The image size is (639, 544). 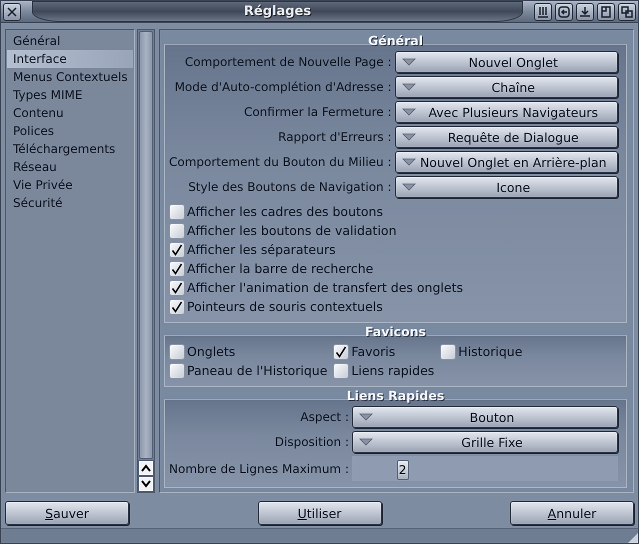 I want to click on field-label: Comportement de Nouvelle Page :, so click(x=288, y=62).